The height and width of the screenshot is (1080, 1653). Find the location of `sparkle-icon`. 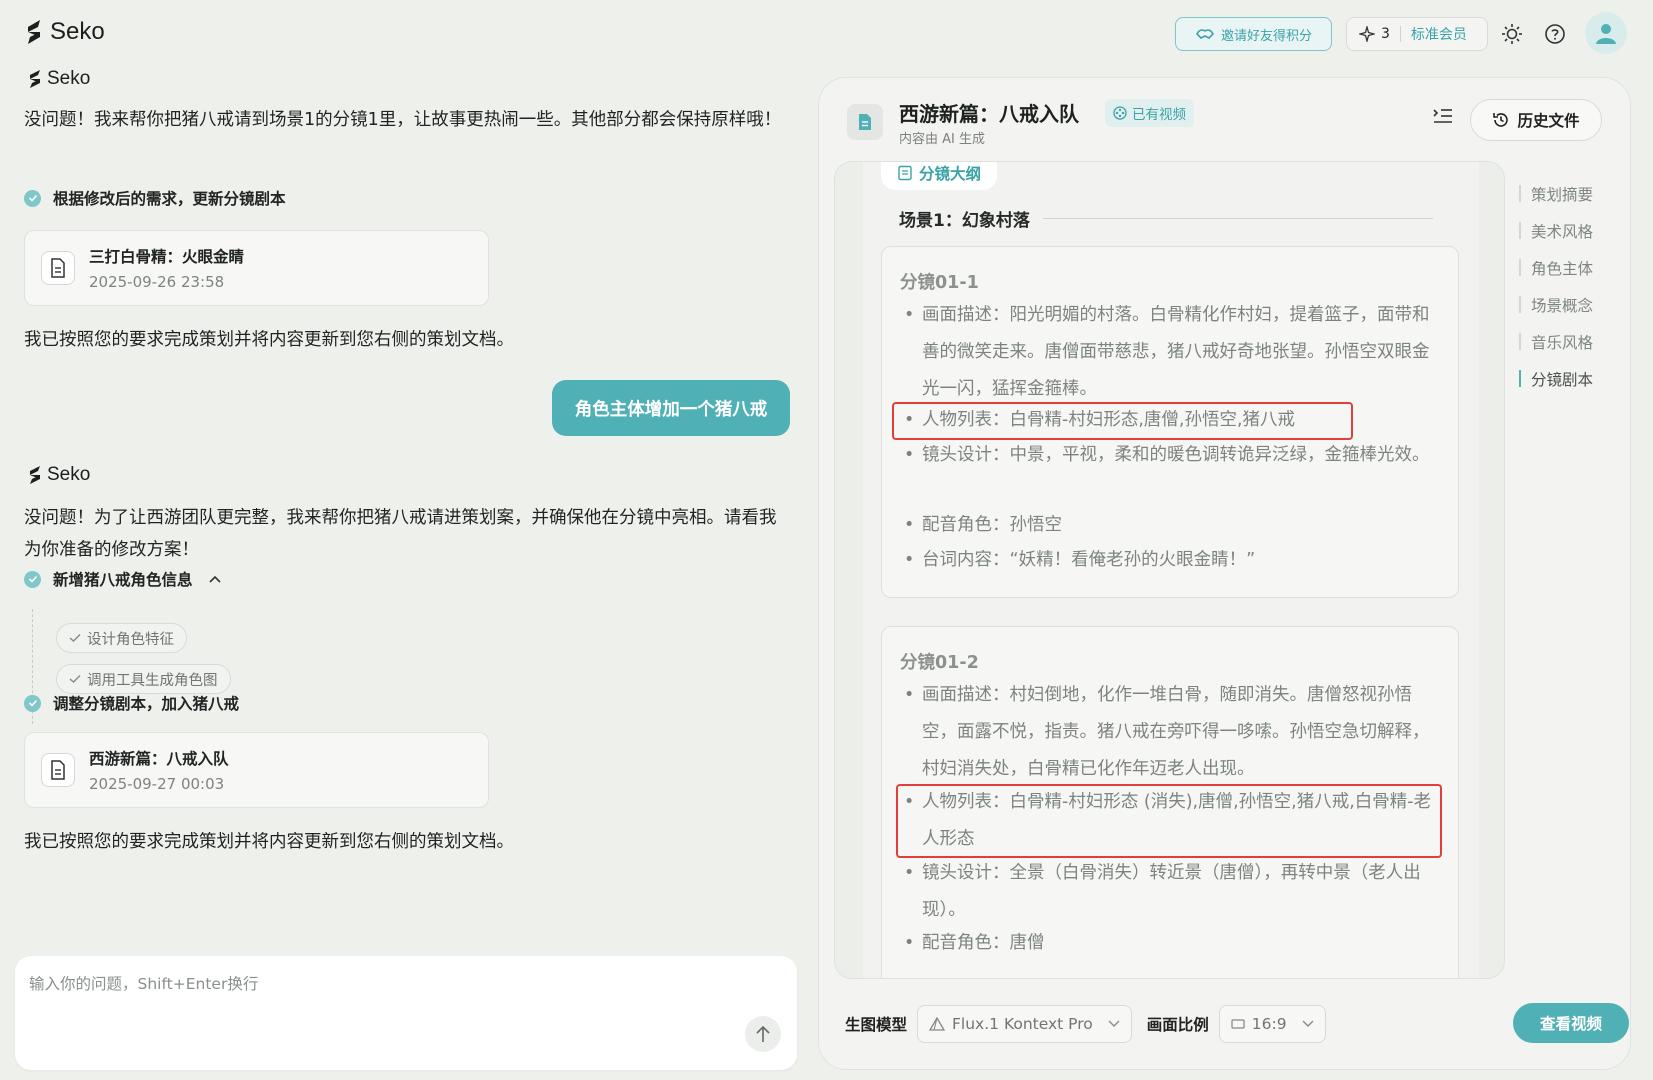

sparkle-icon is located at coordinates (1367, 34).